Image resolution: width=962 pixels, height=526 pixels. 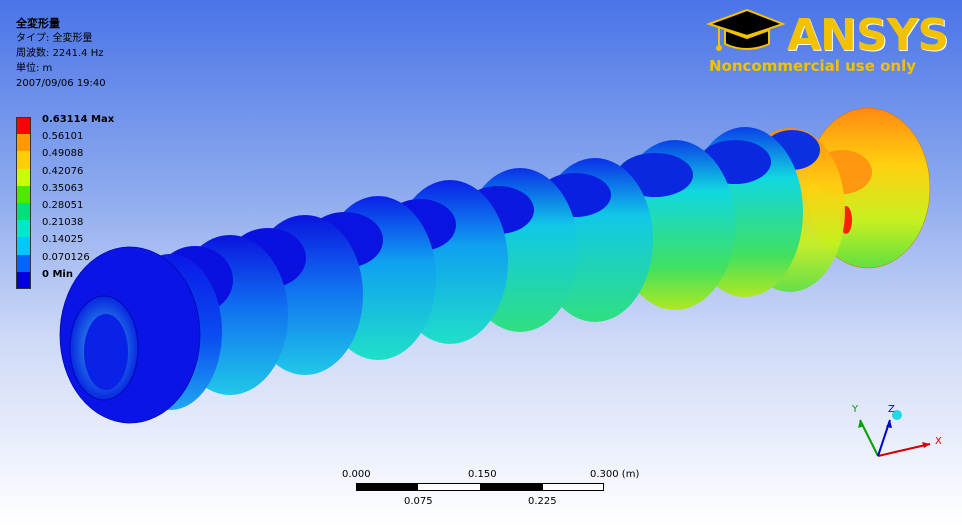 What do you see at coordinates (356, 474) in the screenshot?
I see `scale-label-0: 0.000` at bounding box center [356, 474].